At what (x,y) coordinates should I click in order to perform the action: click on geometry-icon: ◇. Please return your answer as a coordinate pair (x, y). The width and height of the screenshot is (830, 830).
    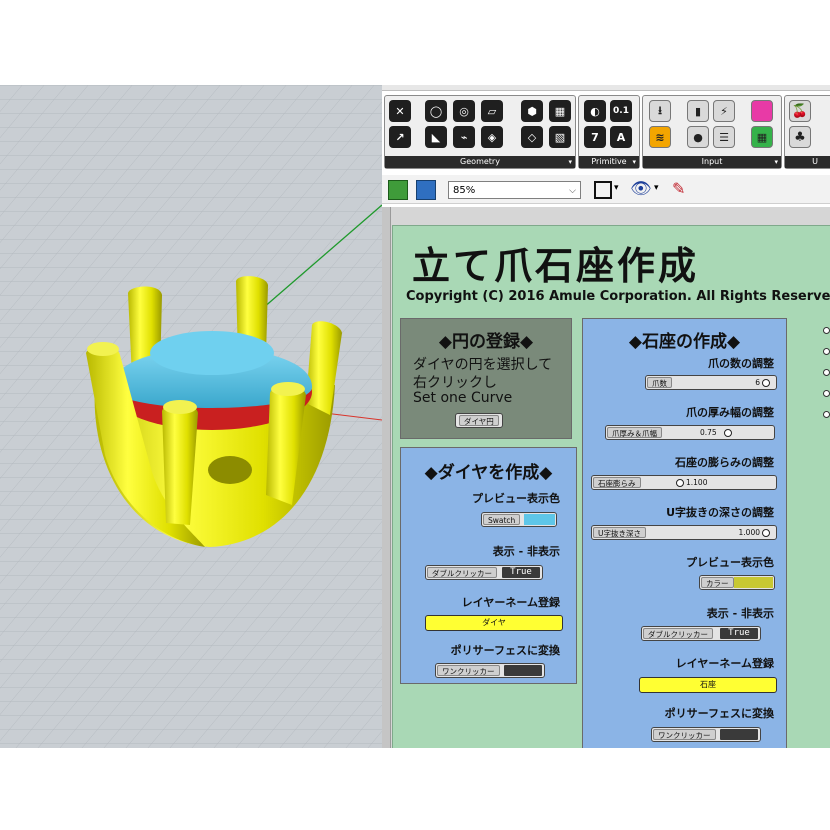
    Looking at the image, I should click on (532, 137).